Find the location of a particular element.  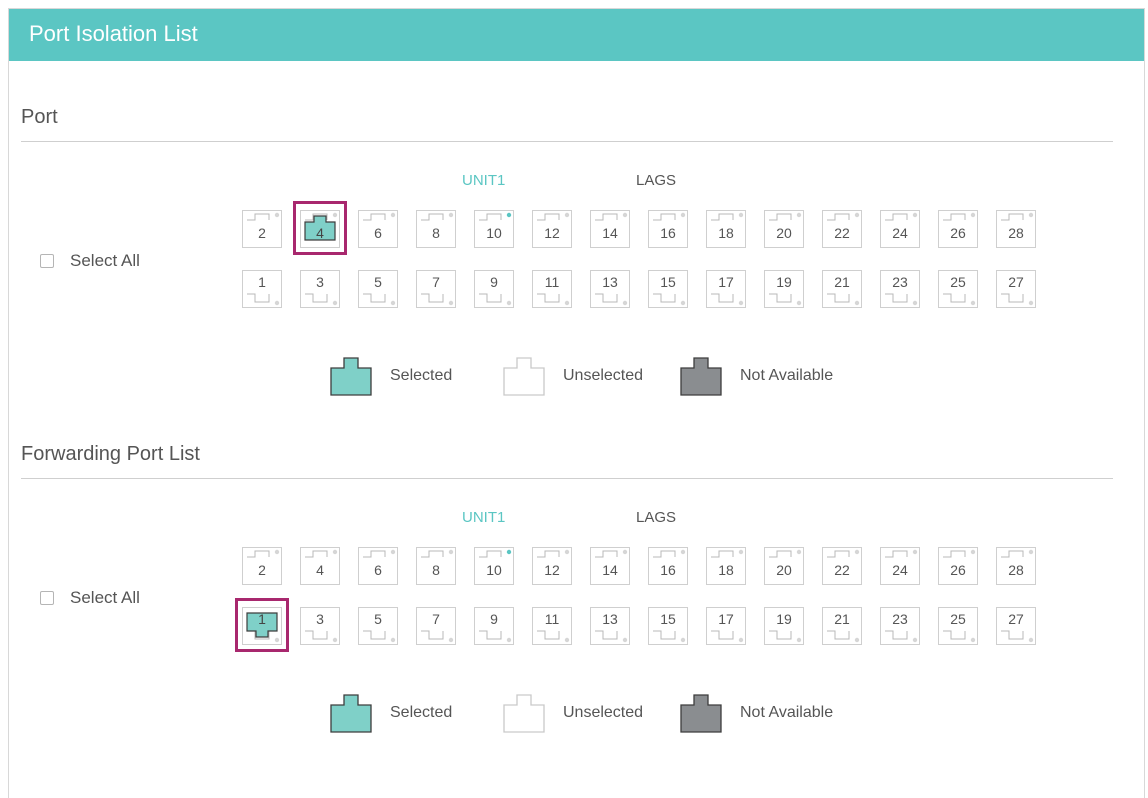

port-number: 19 is located at coordinates (784, 619).